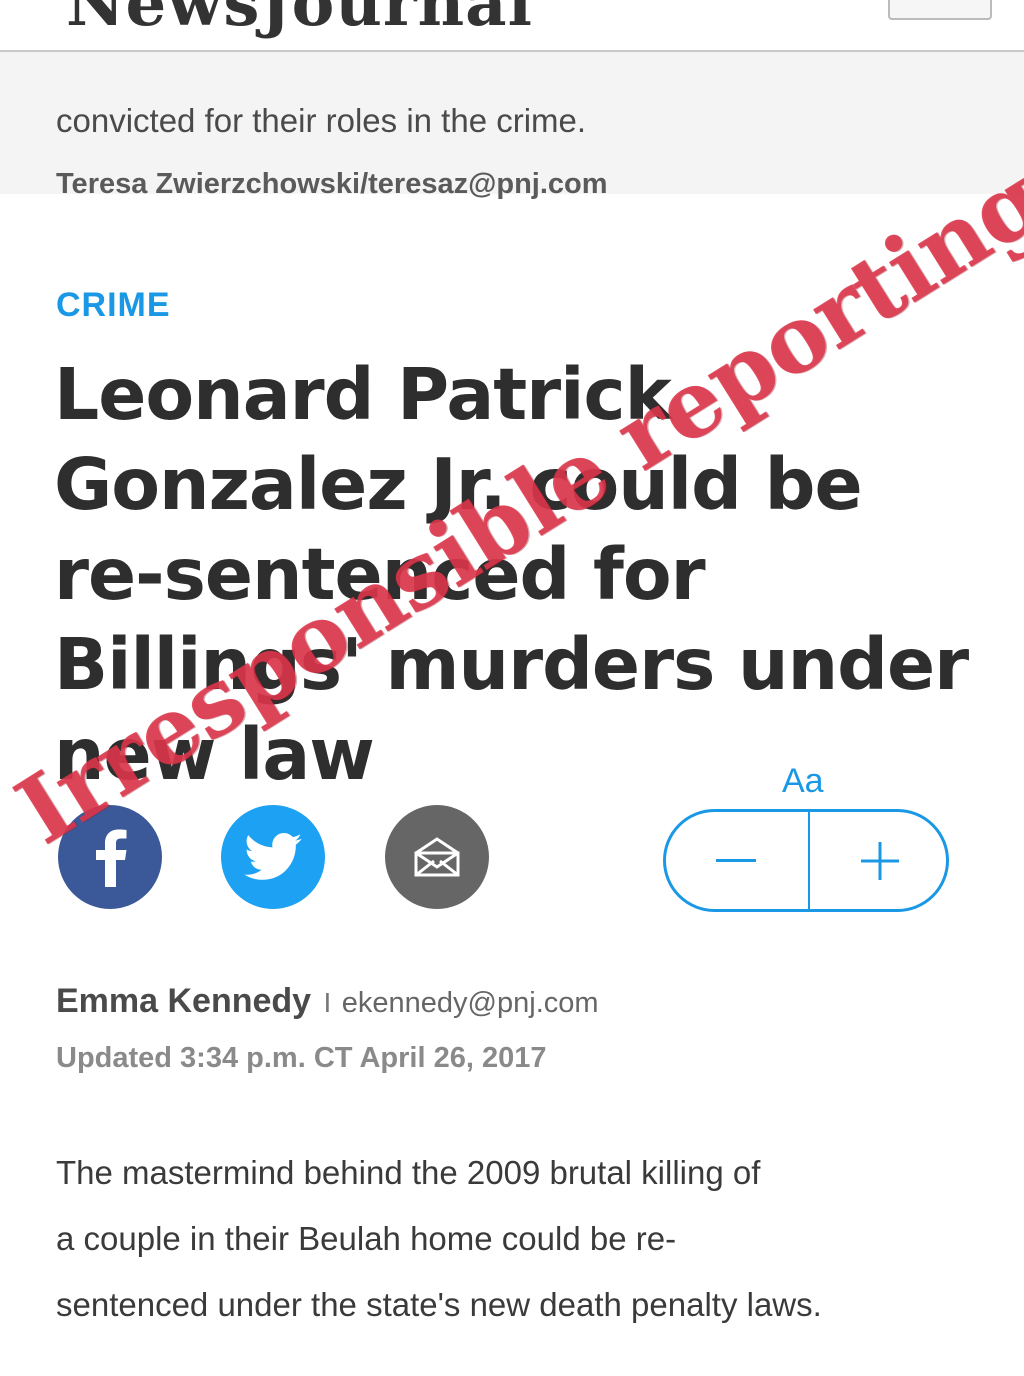  Describe the element at coordinates (301, 1058) in the screenshot. I see `updated-timestamp: Updated 3:34 p.m. CT April 26, 2017` at that location.